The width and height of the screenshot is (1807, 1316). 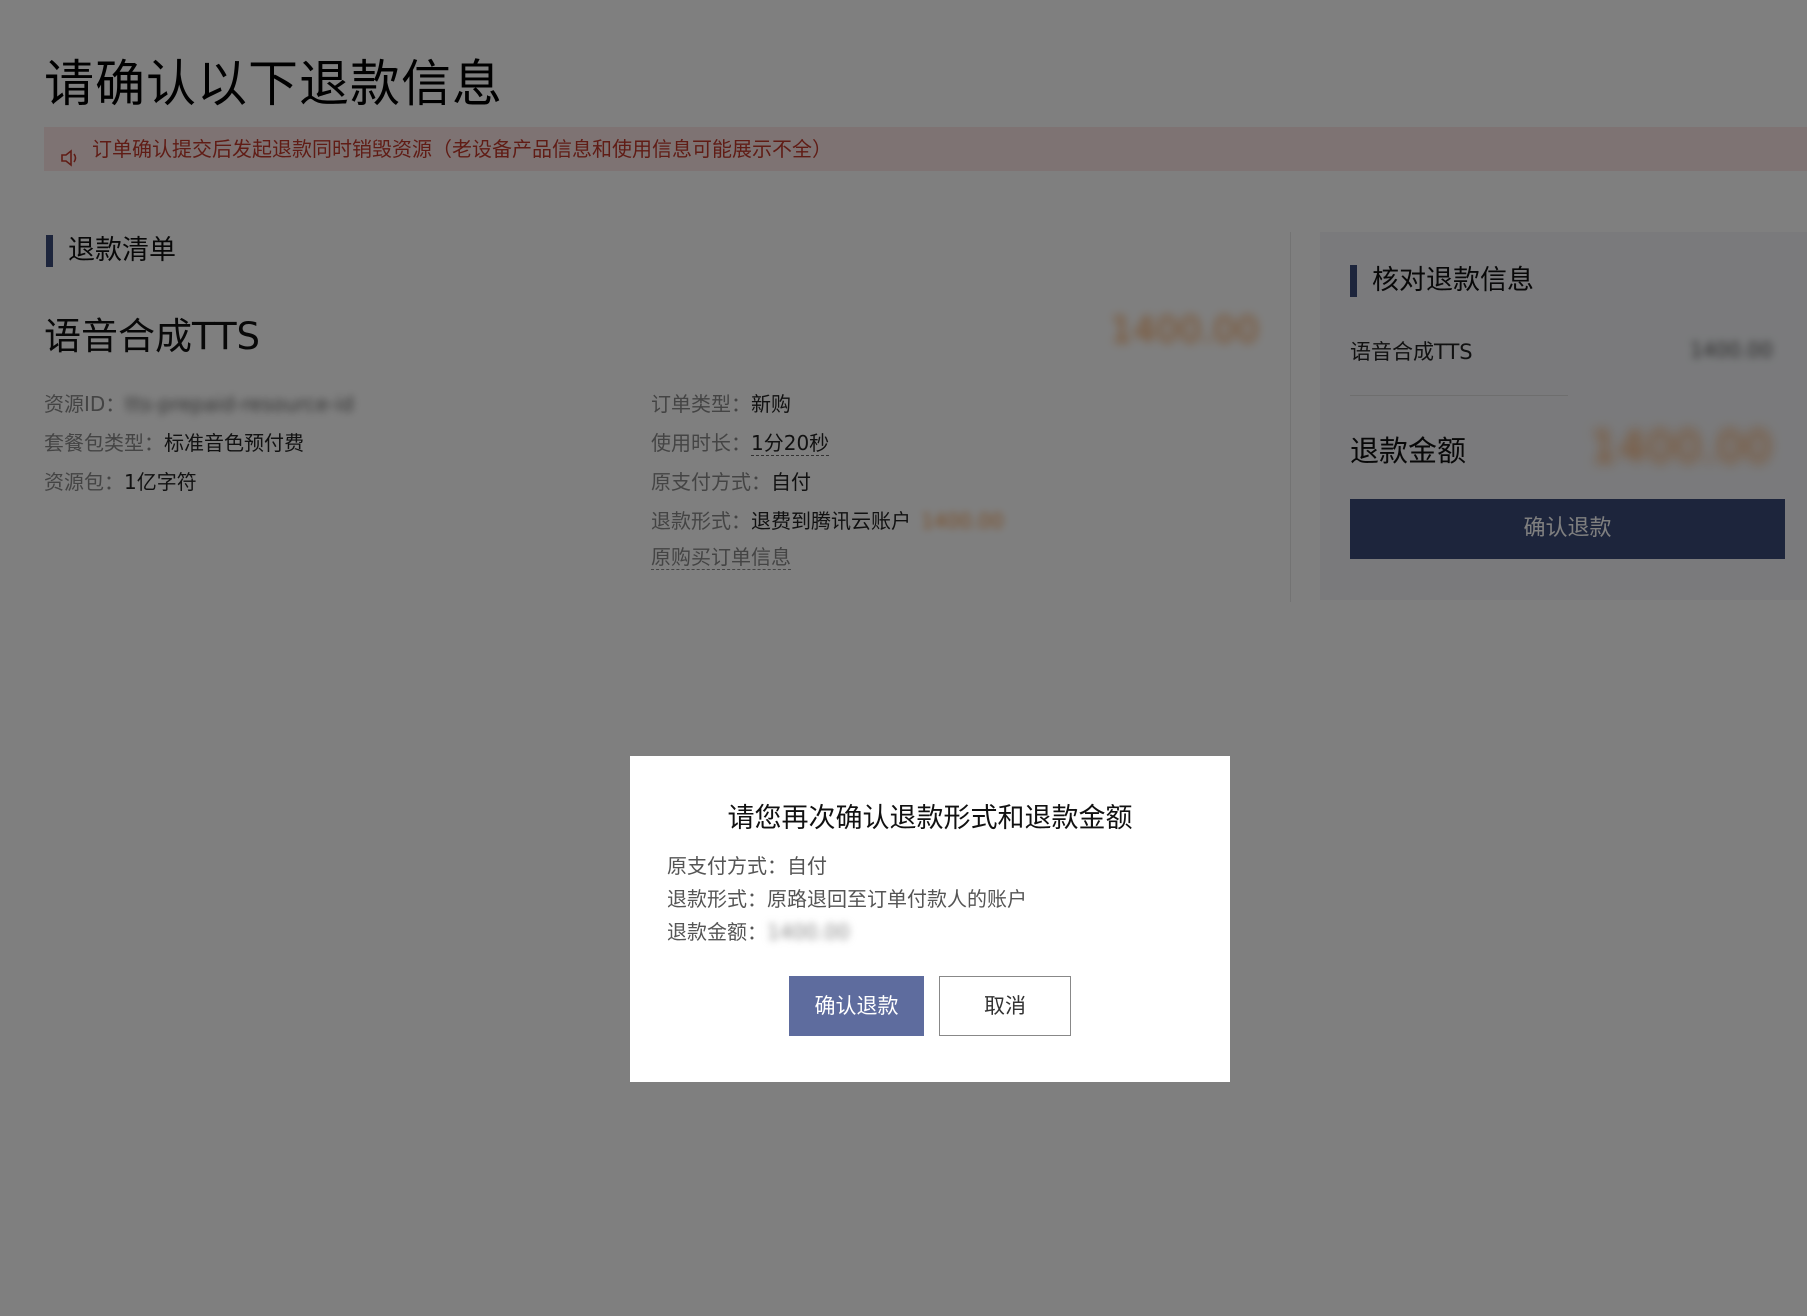 What do you see at coordinates (747, 866) in the screenshot?
I see `dialog-payment-line: 原支付方式：自付` at bounding box center [747, 866].